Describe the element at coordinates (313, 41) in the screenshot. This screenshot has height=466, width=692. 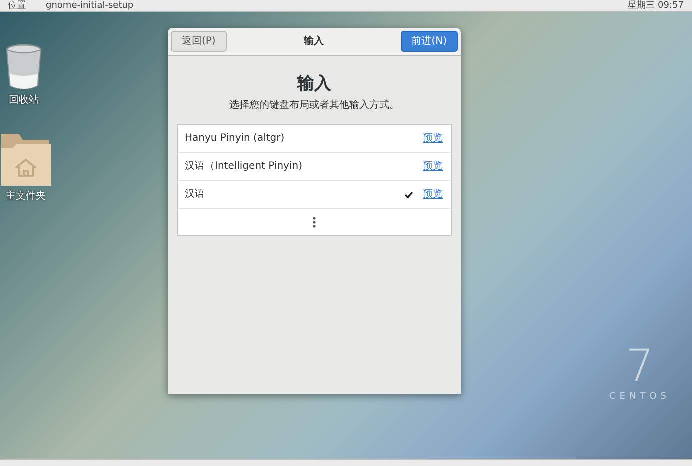
I see `dialog-title: 输入` at that location.